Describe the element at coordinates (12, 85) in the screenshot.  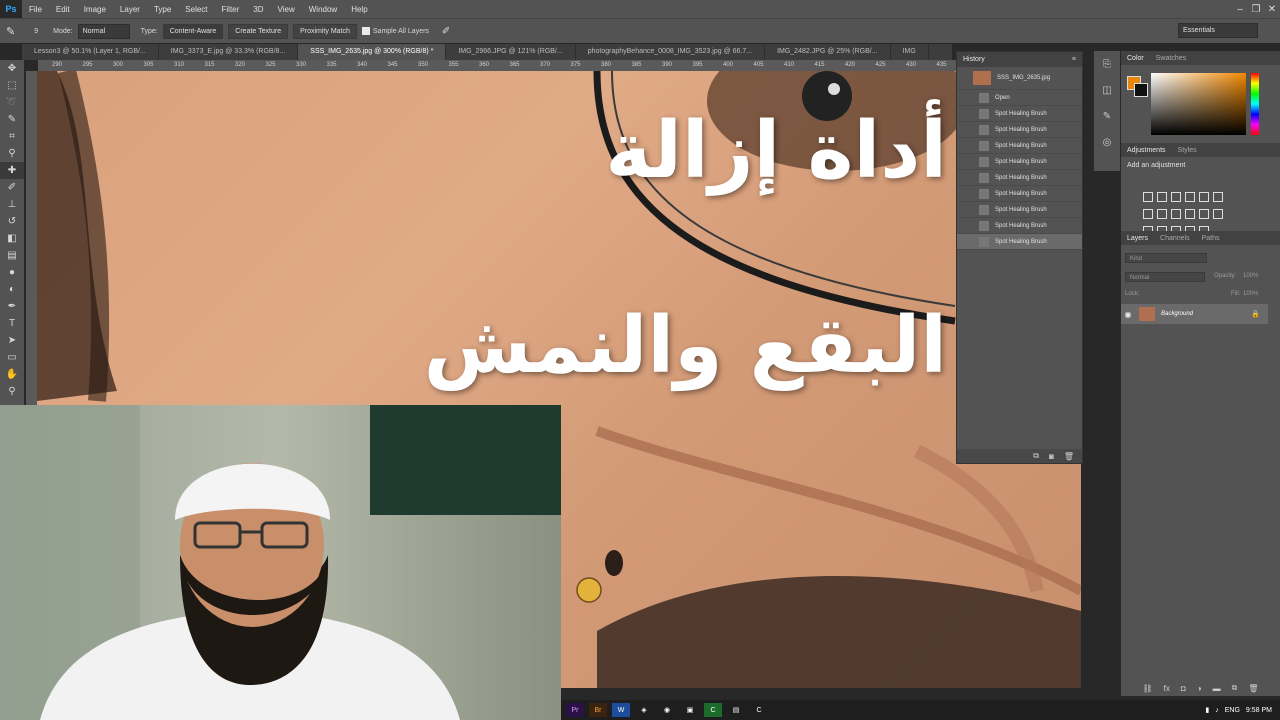
I see `marquee-tool-icon: ⬚` at that location.